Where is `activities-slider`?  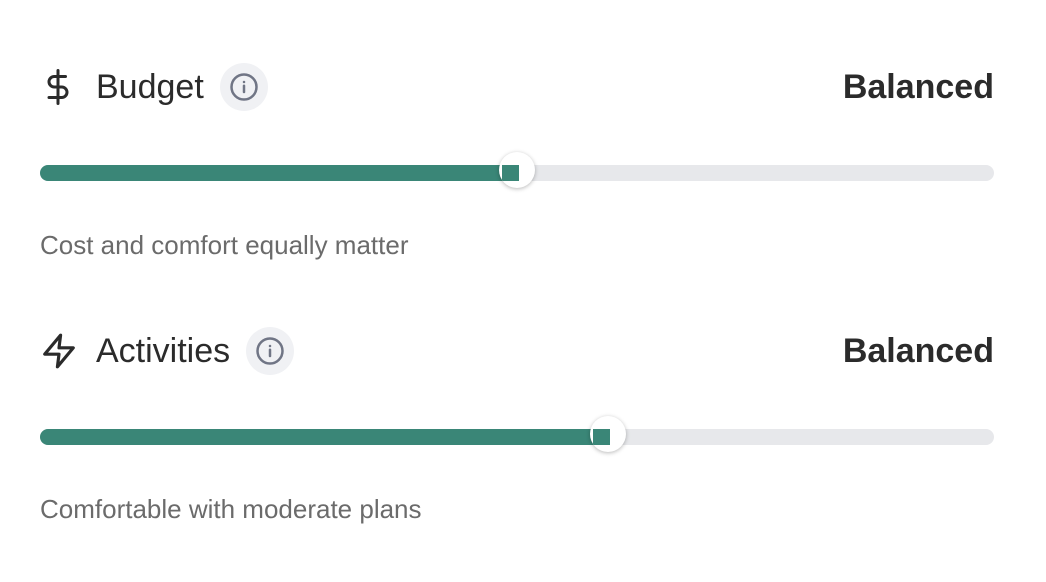 activities-slider is located at coordinates (517, 434).